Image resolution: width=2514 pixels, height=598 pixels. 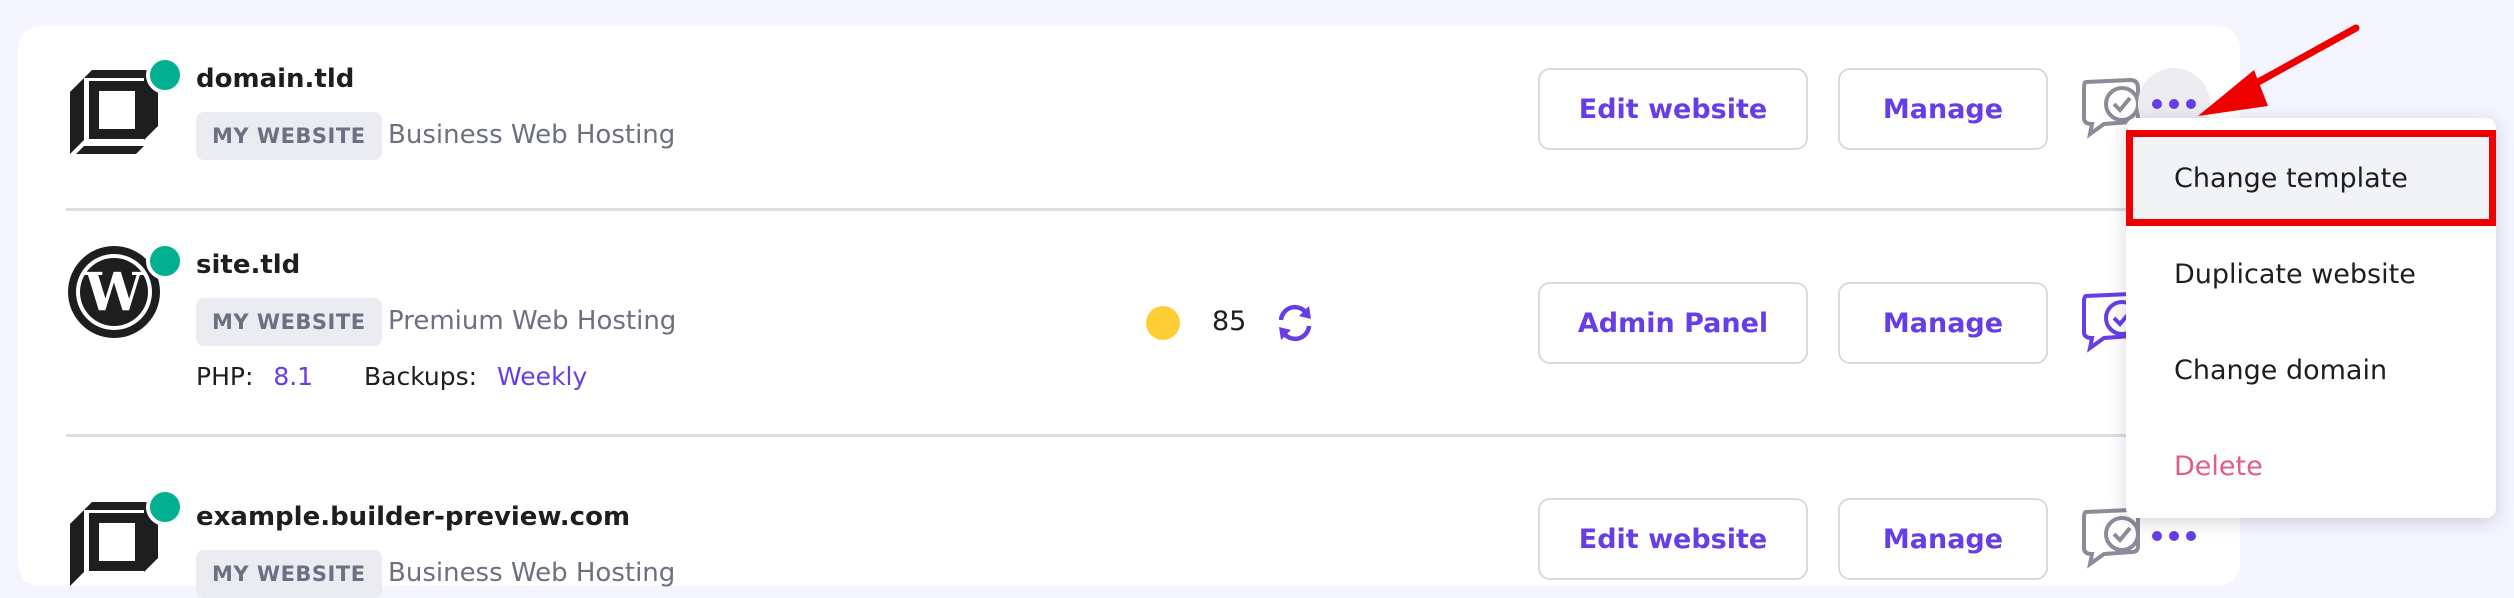 I want to click on backups-info: Backups: Weekly, so click(x=475, y=376).